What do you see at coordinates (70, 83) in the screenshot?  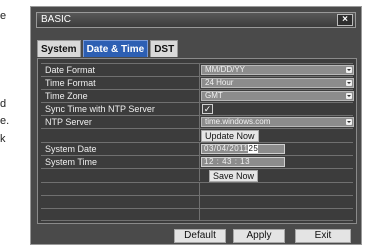 I see `time-format-label: Time Format` at bounding box center [70, 83].